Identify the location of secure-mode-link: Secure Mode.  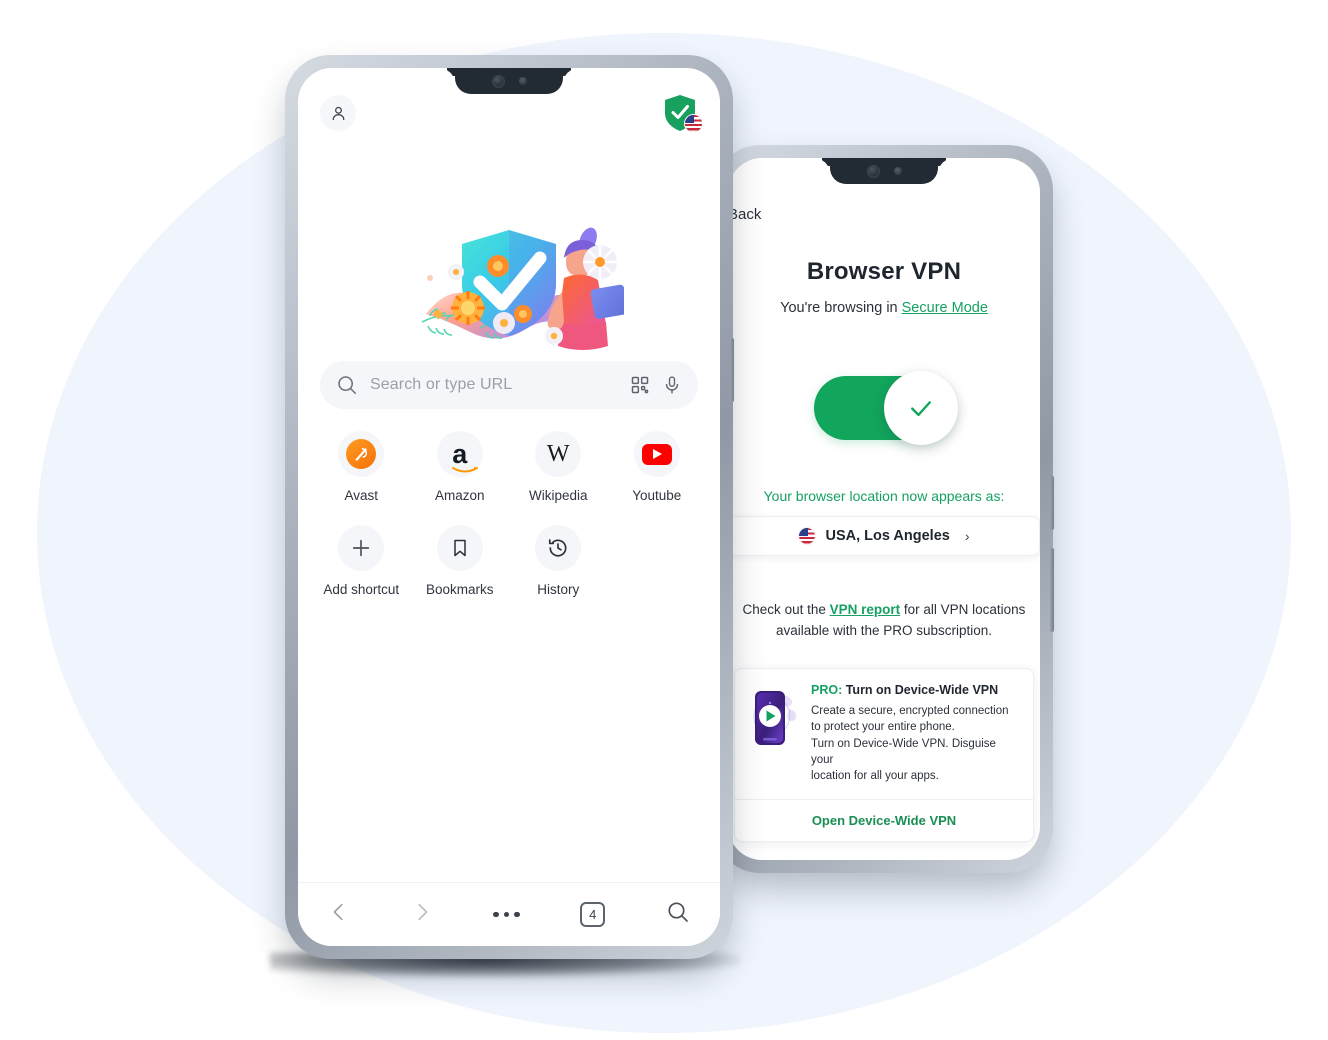
(945, 308).